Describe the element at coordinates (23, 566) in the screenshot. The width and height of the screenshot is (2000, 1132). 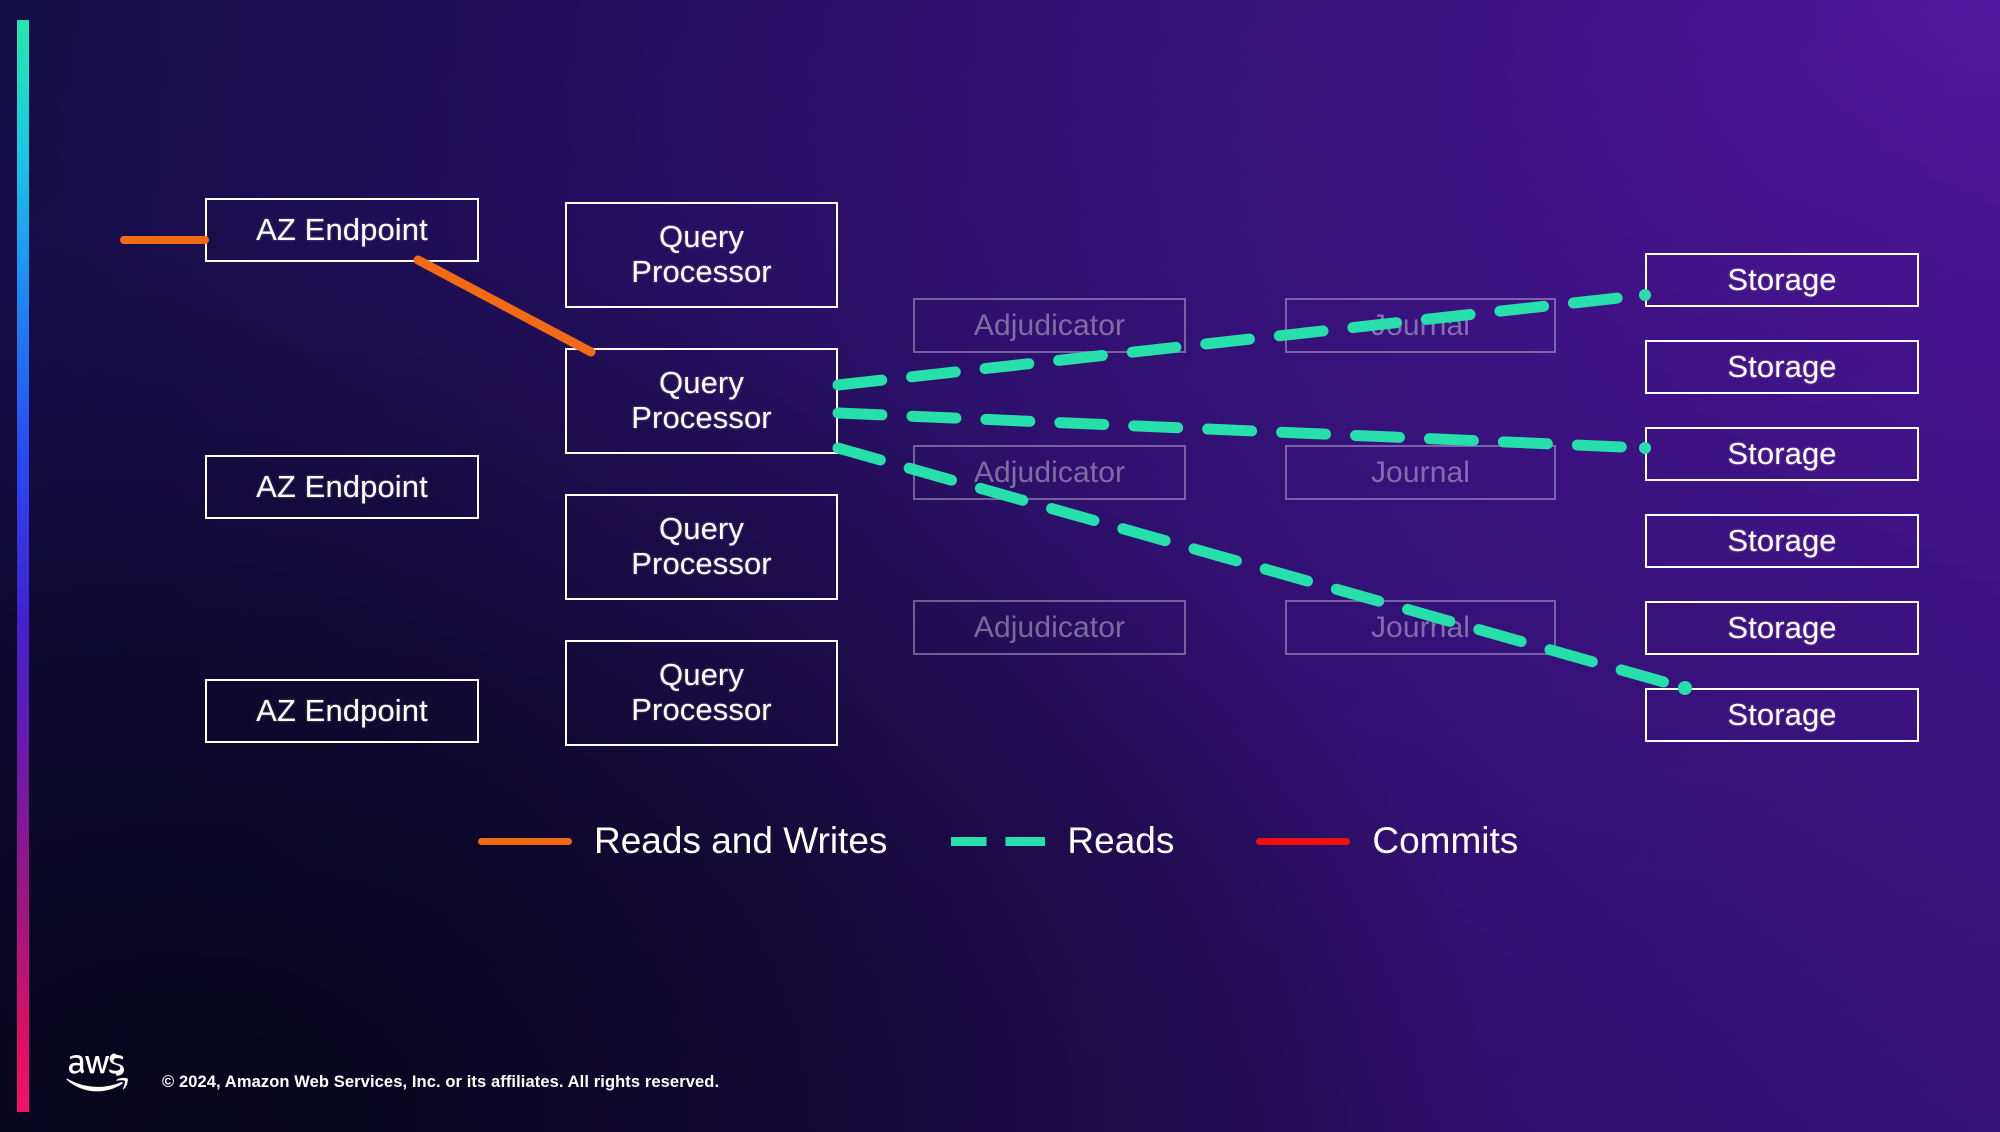
I see `left-accent-gradient-bar` at that location.